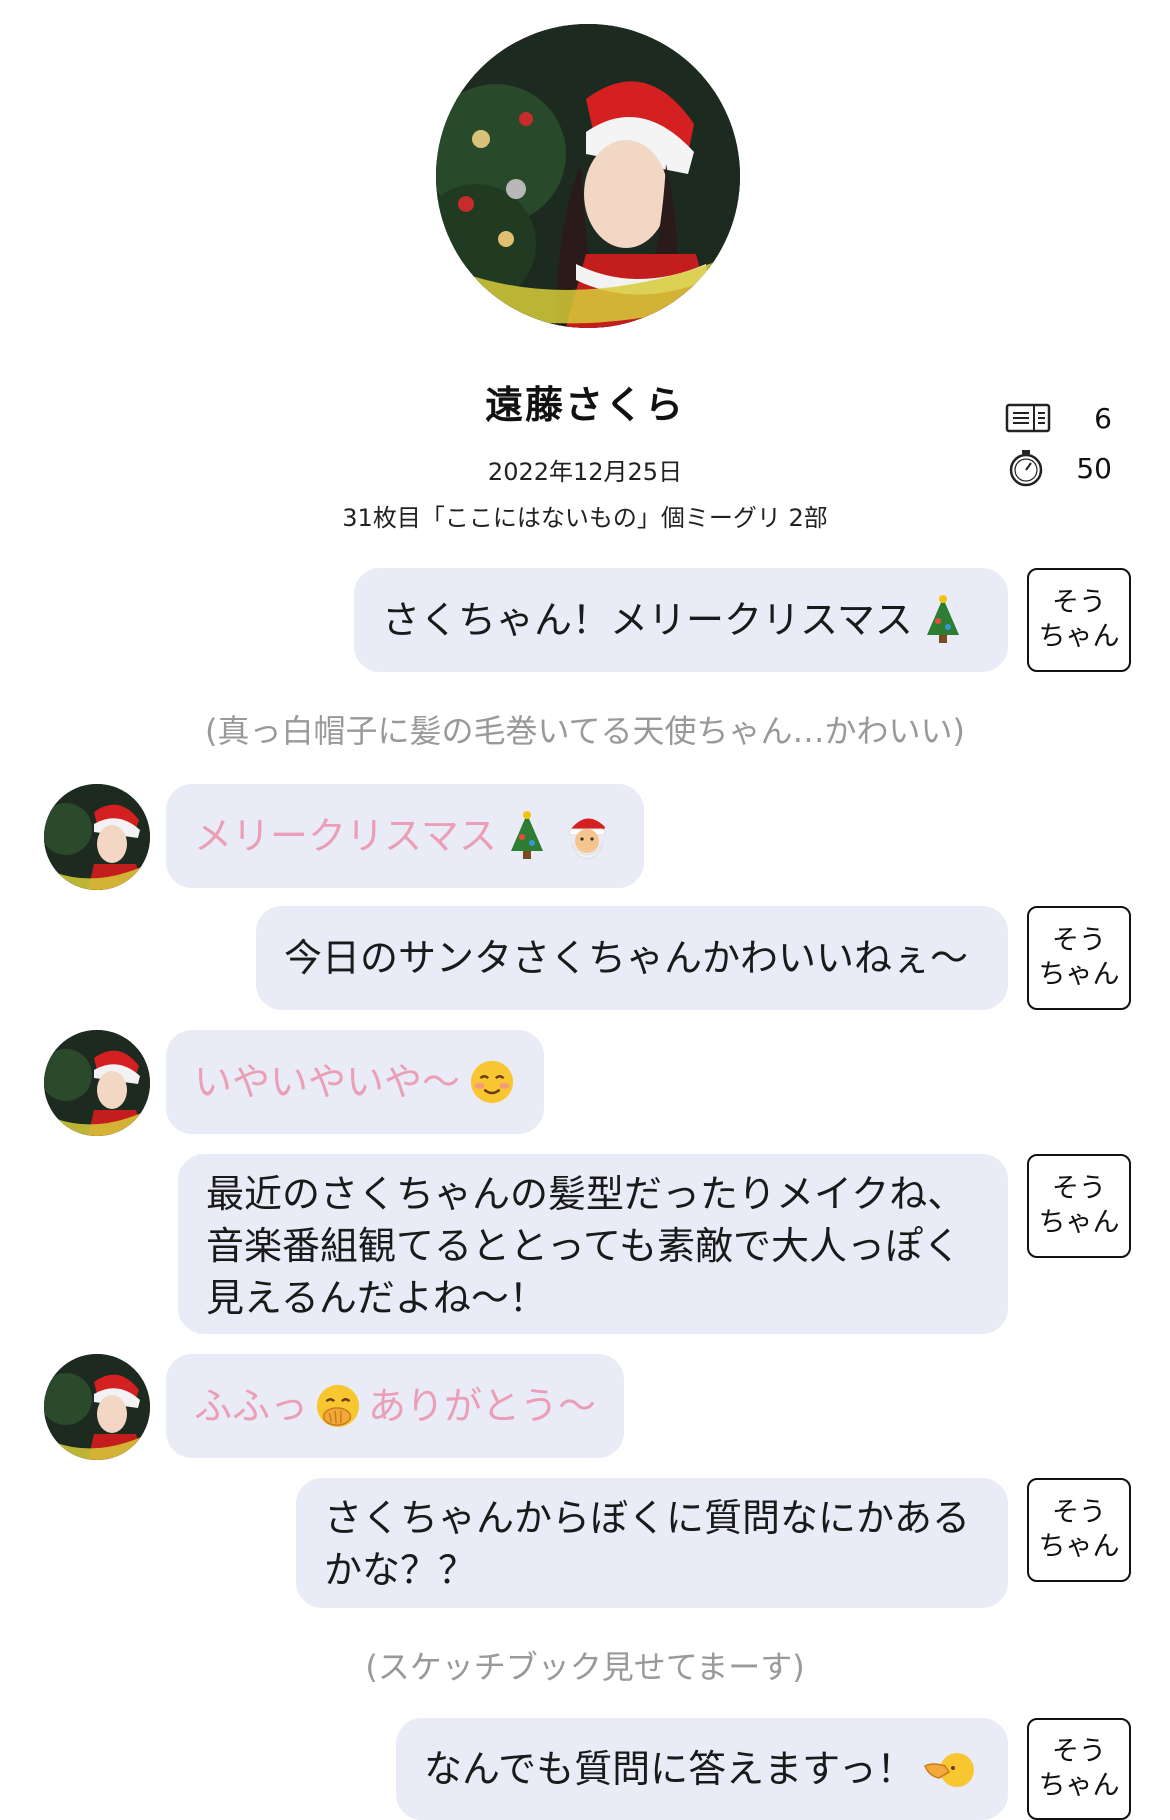 The image size is (1170, 1820). Describe the element at coordinates (587, 839) in the screenshot. I see `santa-icon` at that location.